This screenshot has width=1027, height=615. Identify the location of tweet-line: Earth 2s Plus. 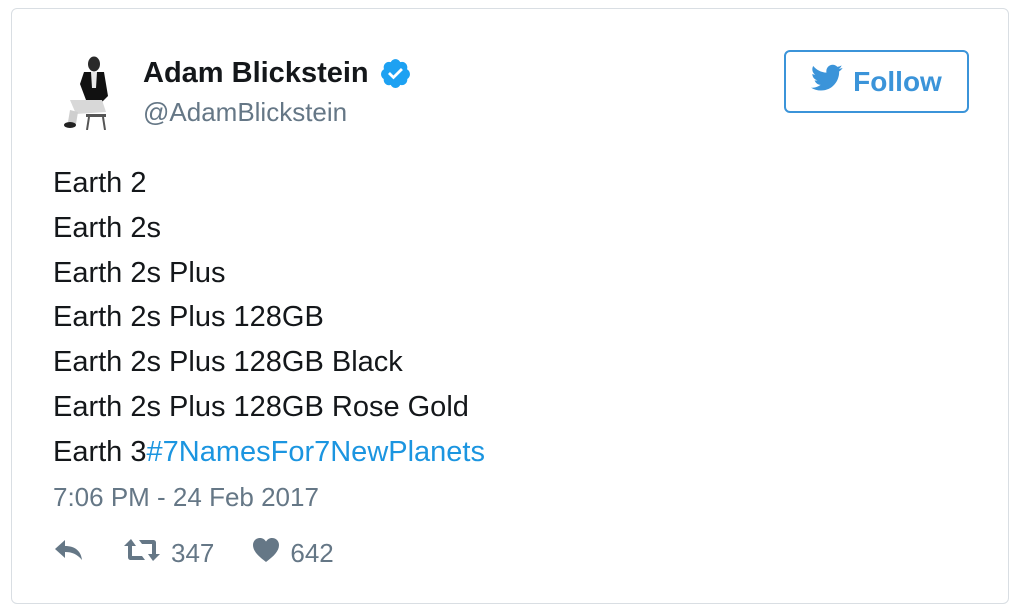
(139, 272).